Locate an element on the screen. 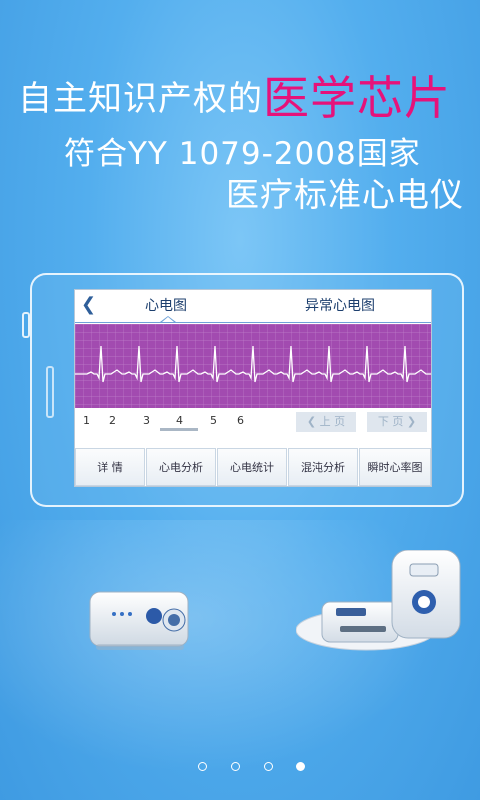 Image resolution: width=480 pixels, height=800 pixels. ecg-patch-image is located at coordinates (378, 600).